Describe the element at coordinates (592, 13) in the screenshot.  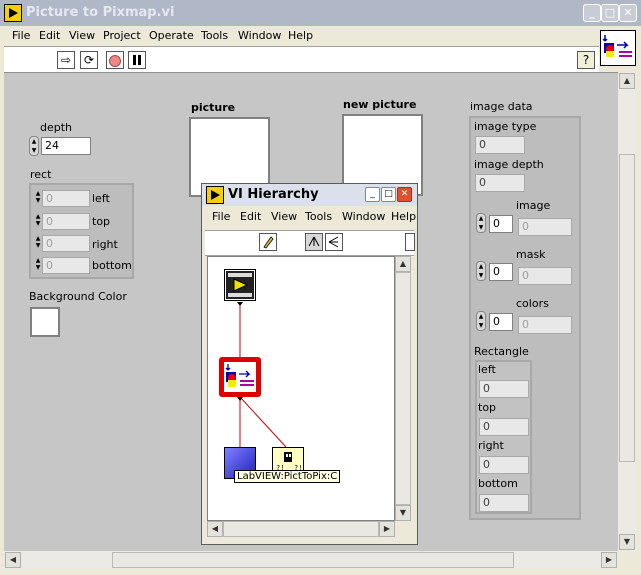
I see `minimize-button: _` at that location.